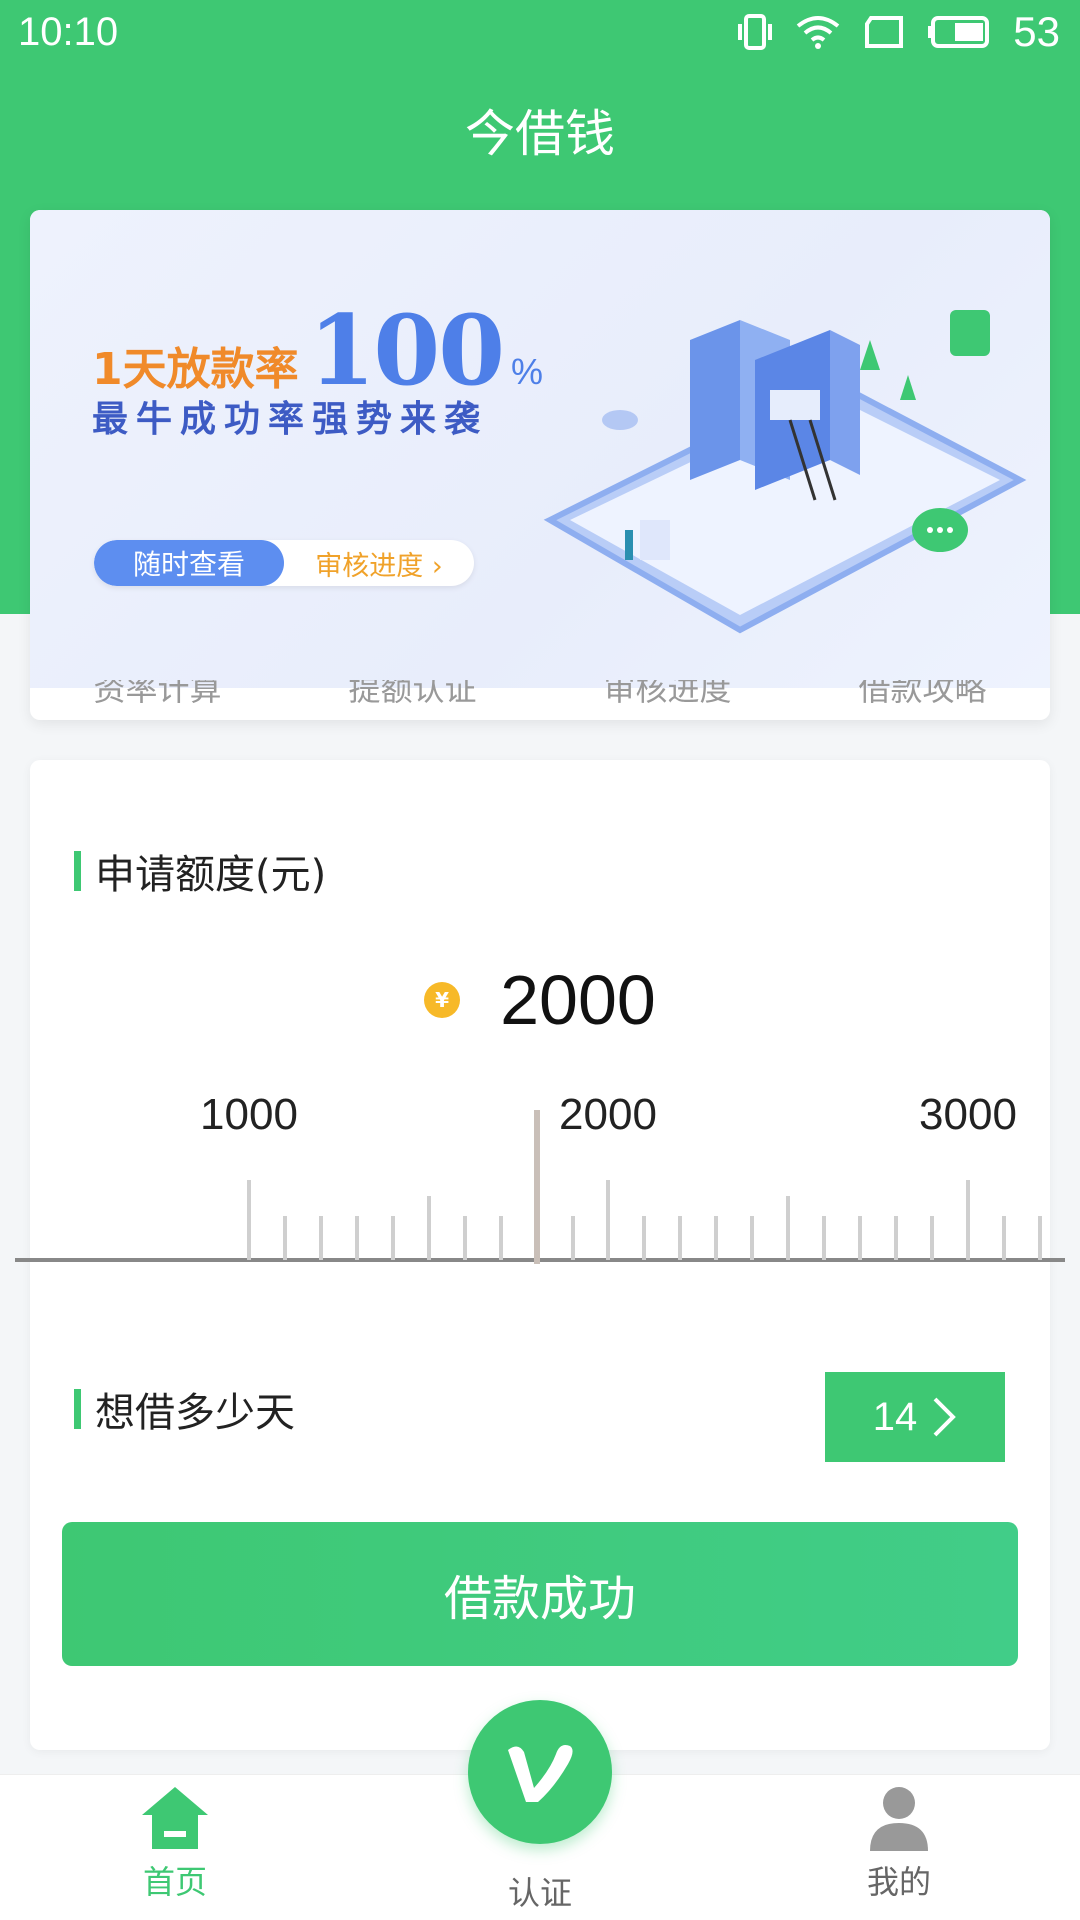 The image size is (1080, 1920). I want to click on verify-v-icon, so click(540, 1773).